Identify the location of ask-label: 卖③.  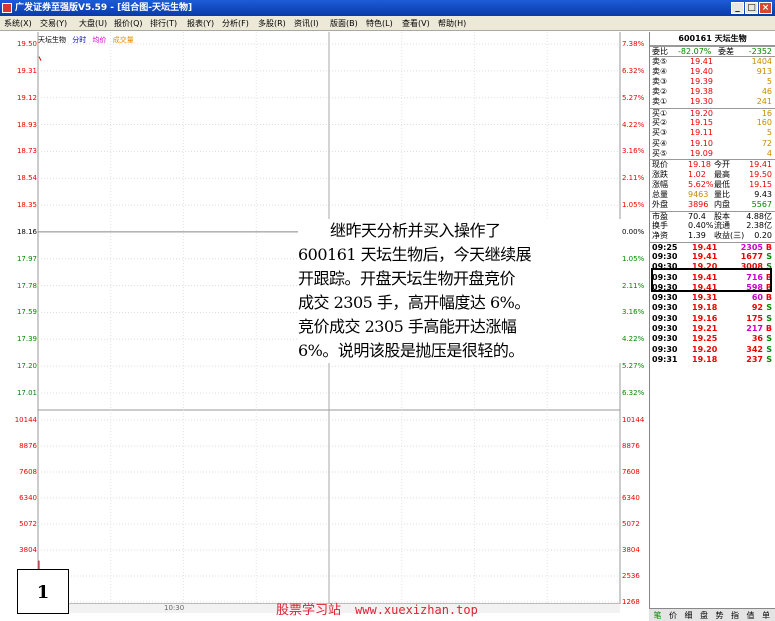
(660, 81).